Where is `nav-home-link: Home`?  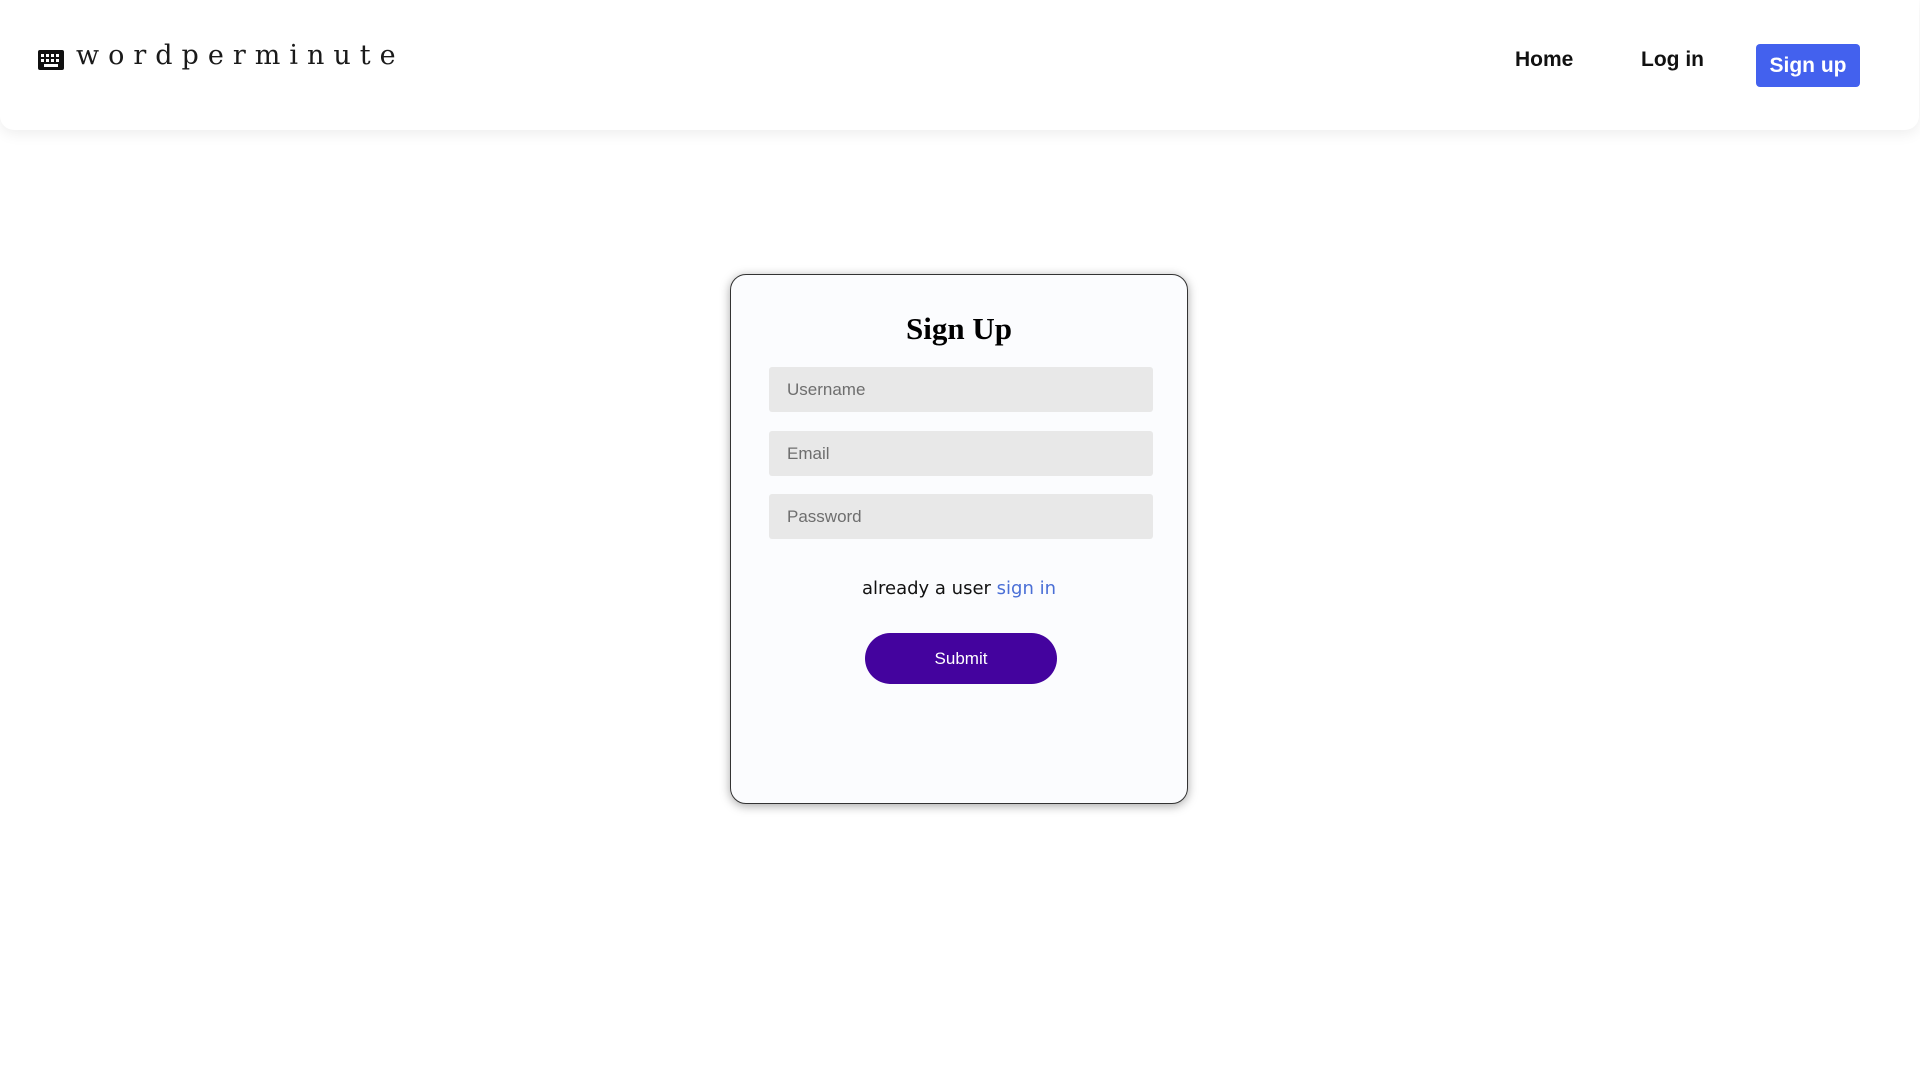 nav-home-link: Home is located at coordinates (1544, 60).